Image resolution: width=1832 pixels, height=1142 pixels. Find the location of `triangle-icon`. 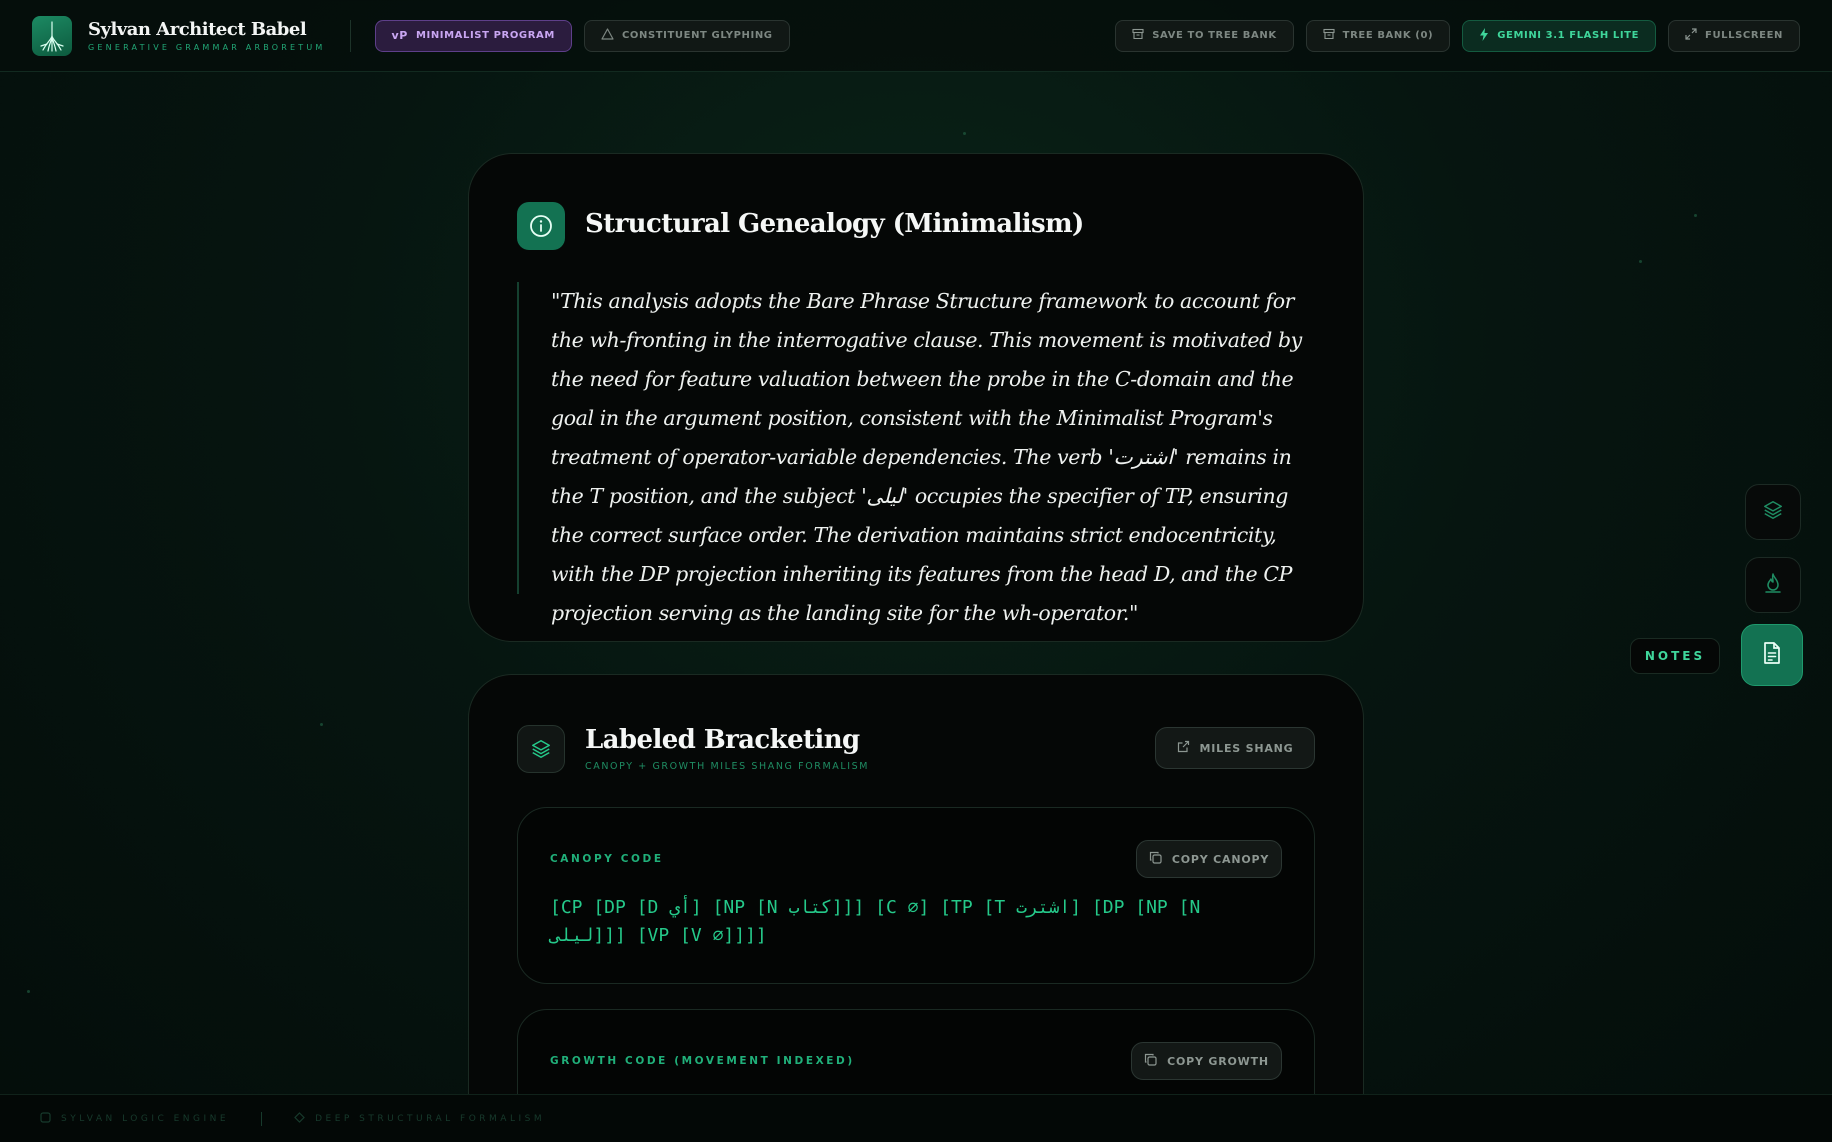

triangle-icon is located at coordinates (607, 35).